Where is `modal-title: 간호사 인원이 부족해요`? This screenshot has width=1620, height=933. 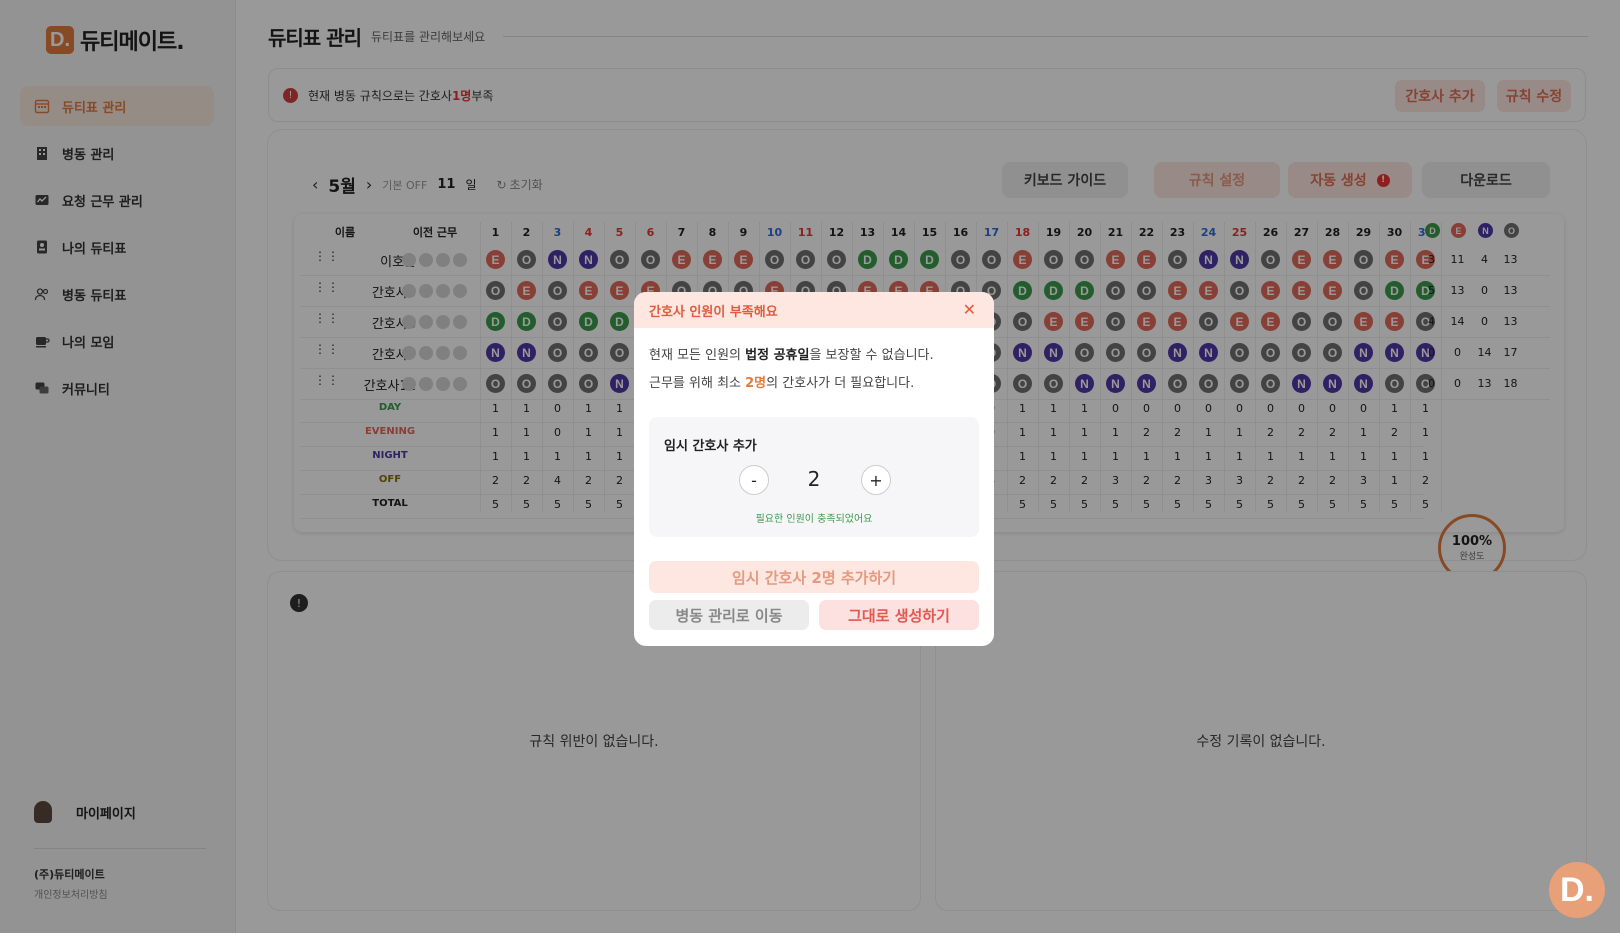
modal-title: 간호사 인원이 부족해요 is located at coordinates (814, 310).